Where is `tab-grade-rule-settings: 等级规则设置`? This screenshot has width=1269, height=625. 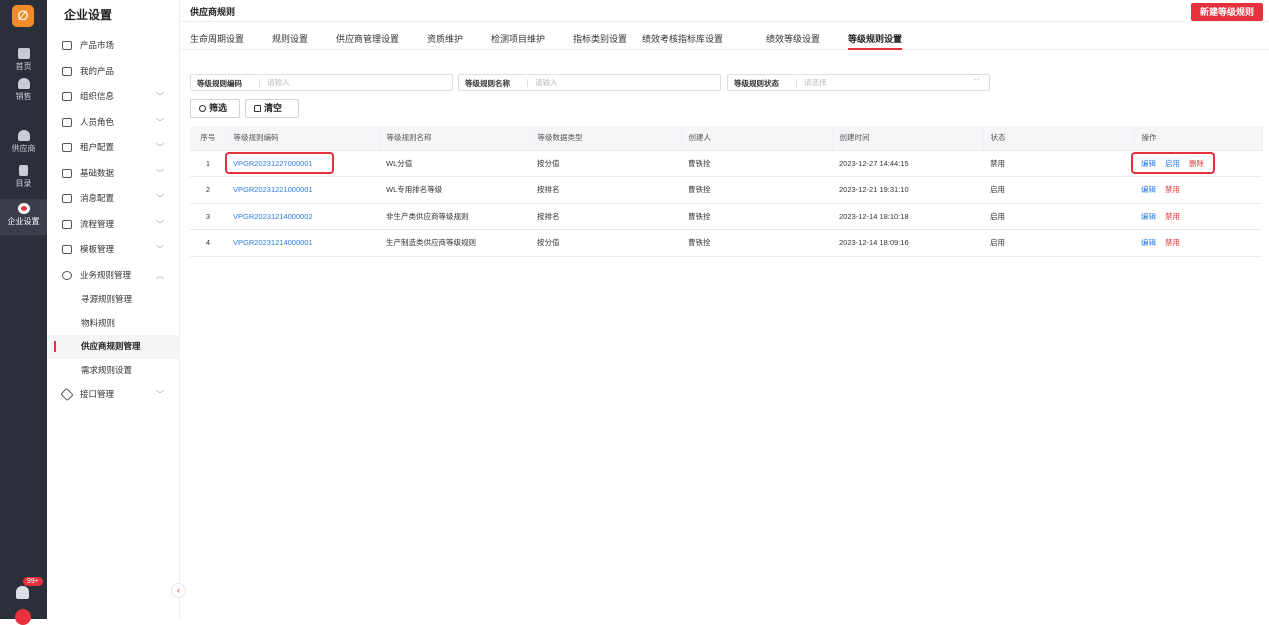 tab-grade-rule-settings: 等级规则设置 is located at coordinates (875, 41).